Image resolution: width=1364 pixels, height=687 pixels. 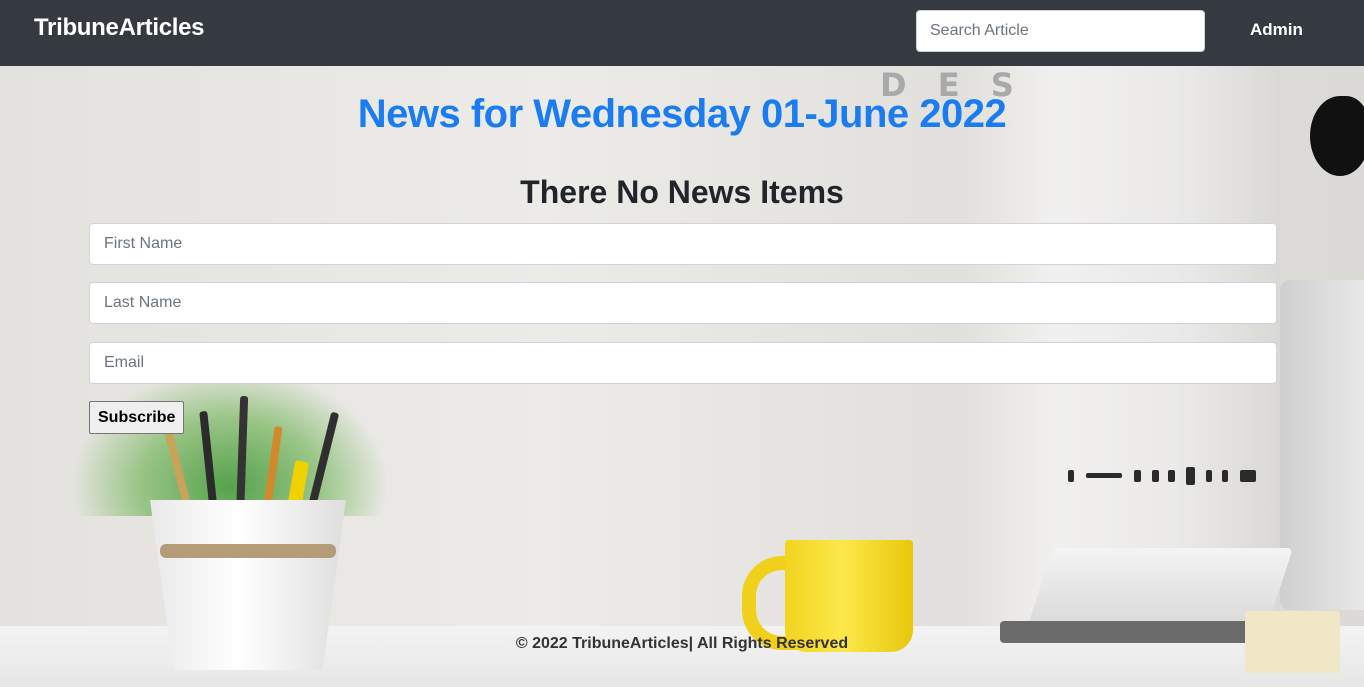 What do you see at coordinates (1276, 30) in the screenshot?
I see `admin-link: Admin` at bounding box center [1276, 30].